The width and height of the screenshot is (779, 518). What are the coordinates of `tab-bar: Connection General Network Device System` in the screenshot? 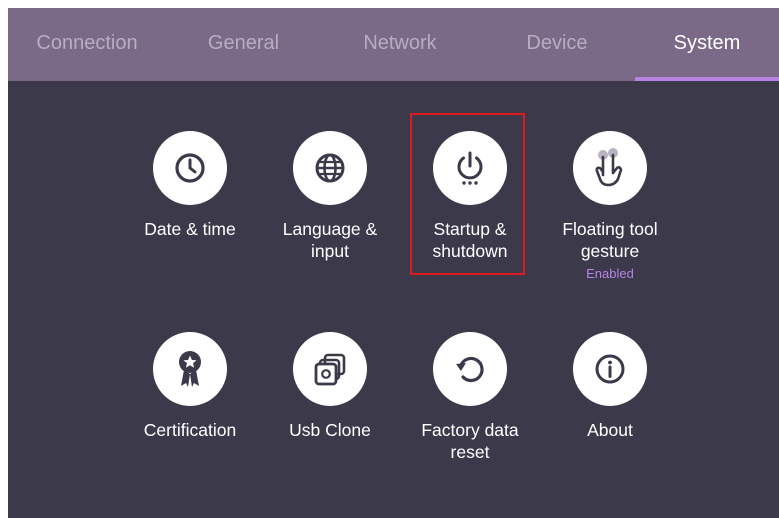 It's located at (393, 44).